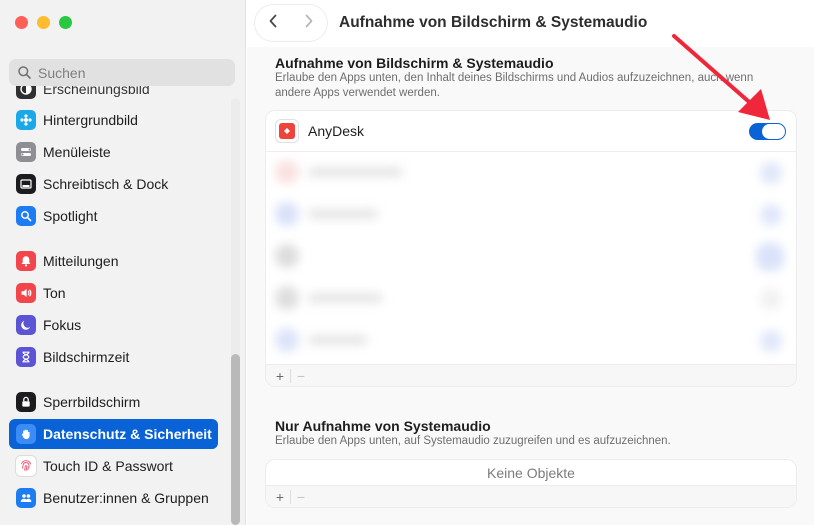 This screenshot has width=814, height=525. I want to click on navigation-buttons, so click(291, 23).